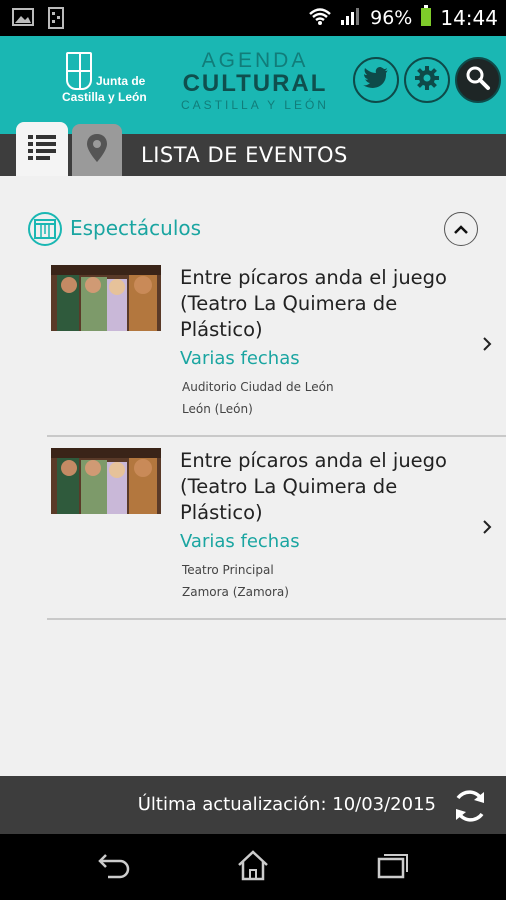 This screenshot has width=506, height=900. What do you see at coordinates (426, 18) in the screenshot?
I see `battery-icon` at bounding box center [426, 18].